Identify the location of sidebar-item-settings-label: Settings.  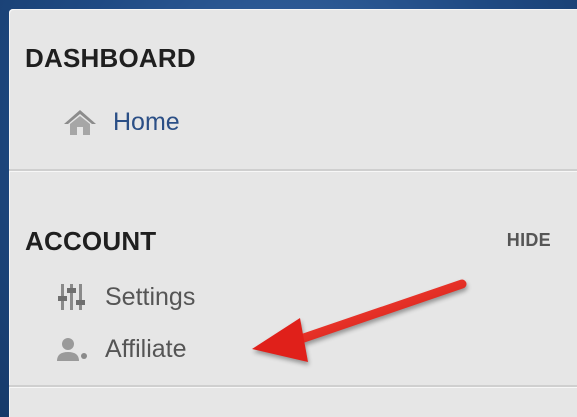
(150, 296).